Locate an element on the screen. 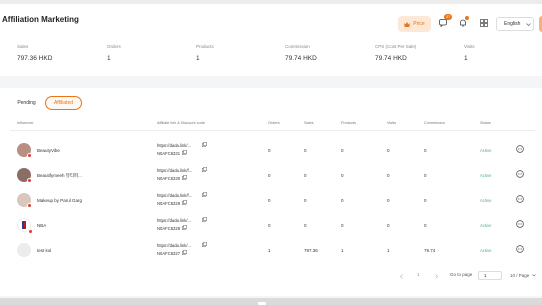 The image size is (542, 305). page-size-select: 10 / Page is located at coordinates (523, 275).